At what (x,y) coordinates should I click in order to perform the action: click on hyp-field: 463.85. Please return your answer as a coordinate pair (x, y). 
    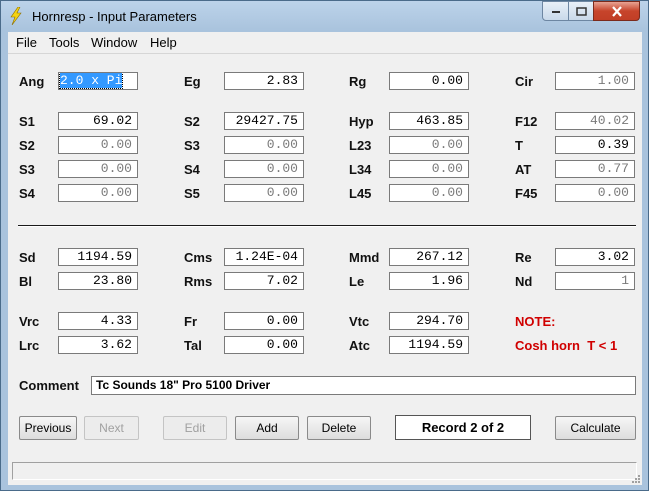
    Looking at the image, I should click on (429, 121).